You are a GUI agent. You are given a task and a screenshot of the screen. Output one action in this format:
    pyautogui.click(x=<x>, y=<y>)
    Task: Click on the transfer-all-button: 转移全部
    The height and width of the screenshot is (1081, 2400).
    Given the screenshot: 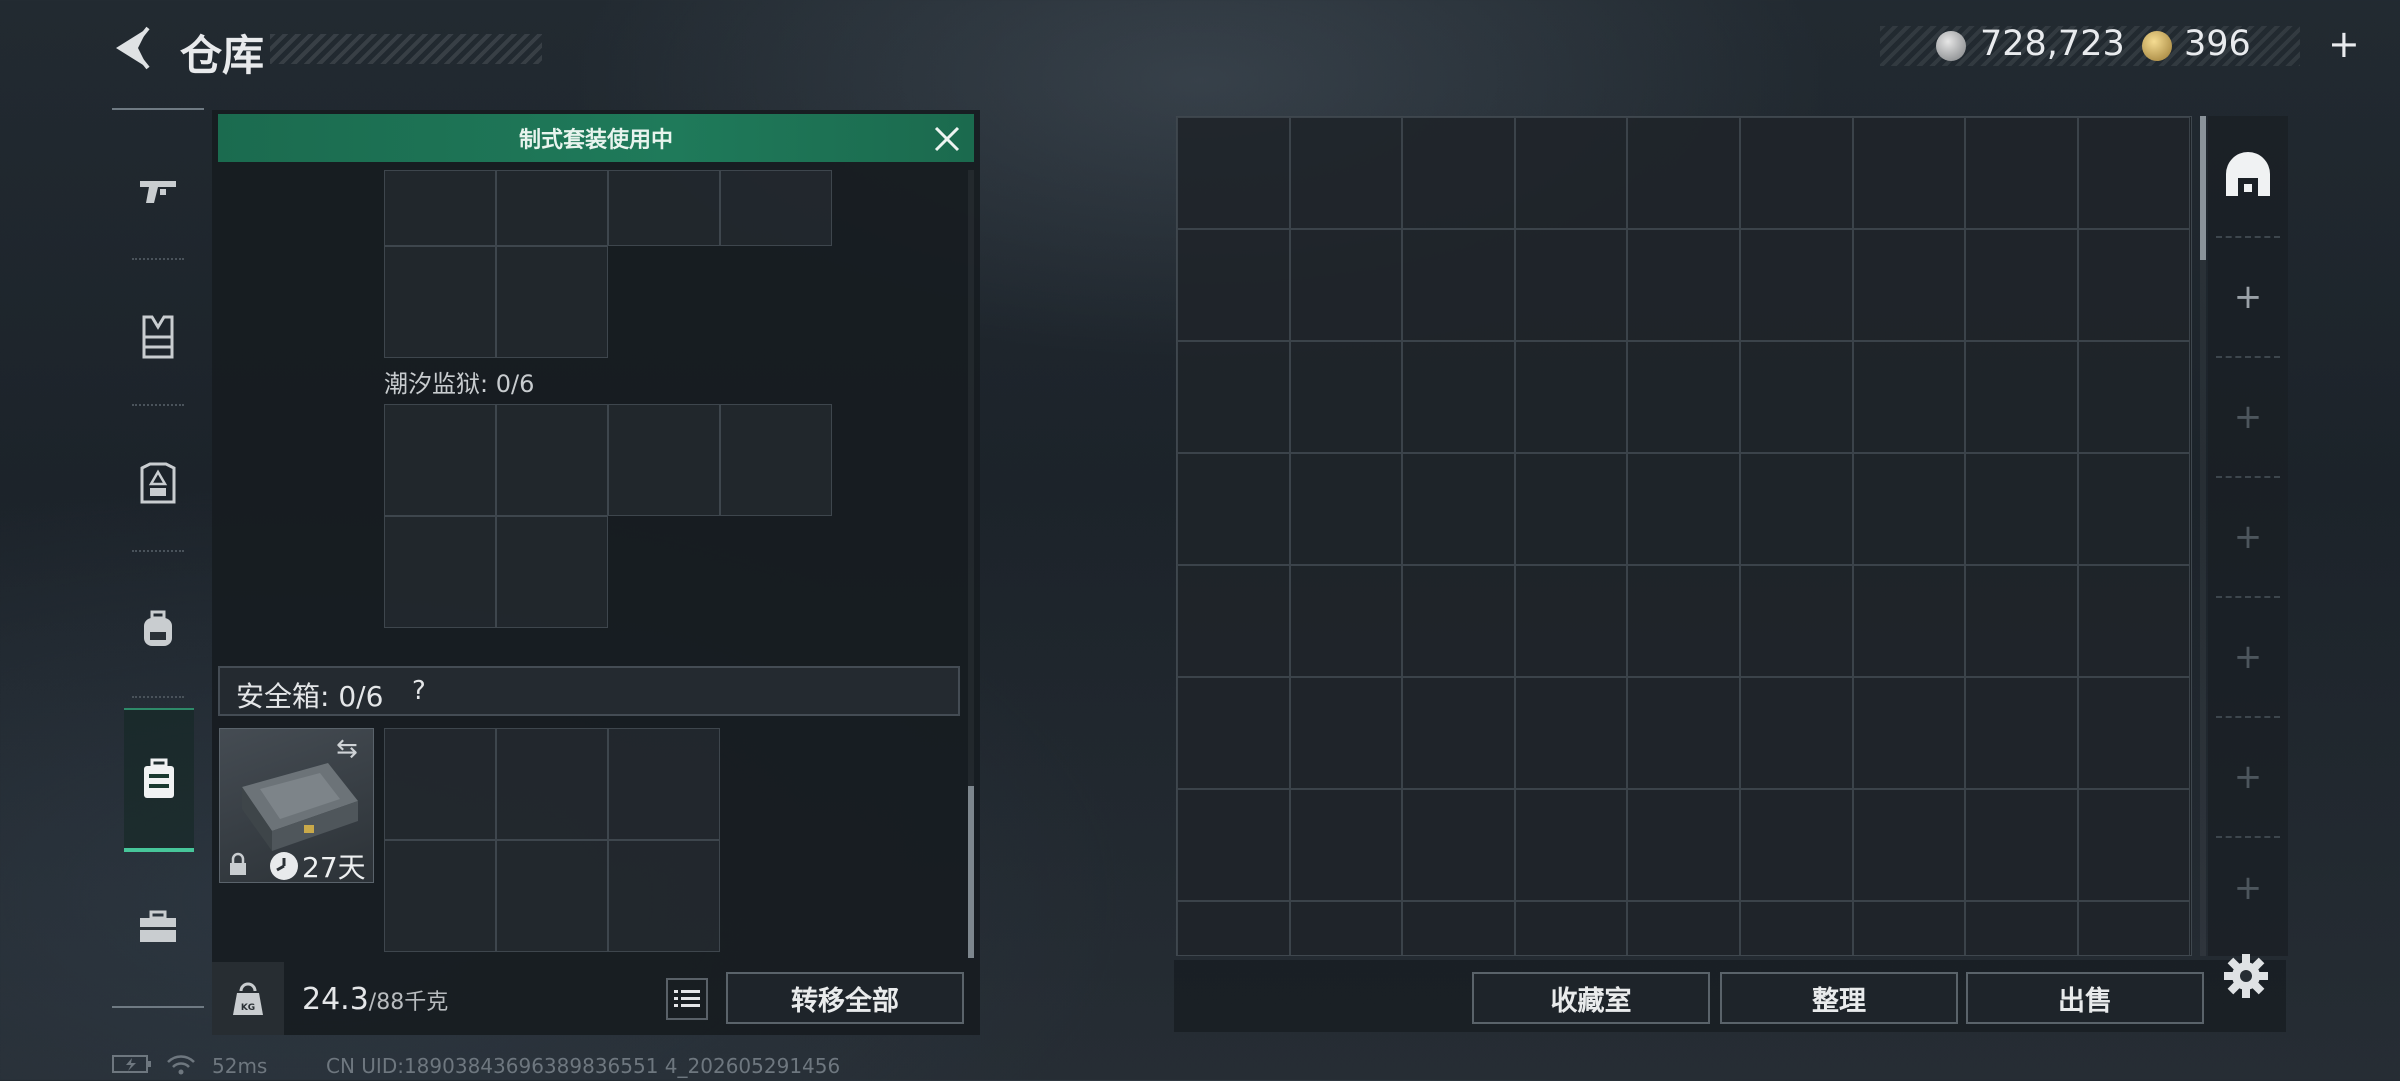 What is the action you would take?
    pyautogui.click(x=845, y=998)
    